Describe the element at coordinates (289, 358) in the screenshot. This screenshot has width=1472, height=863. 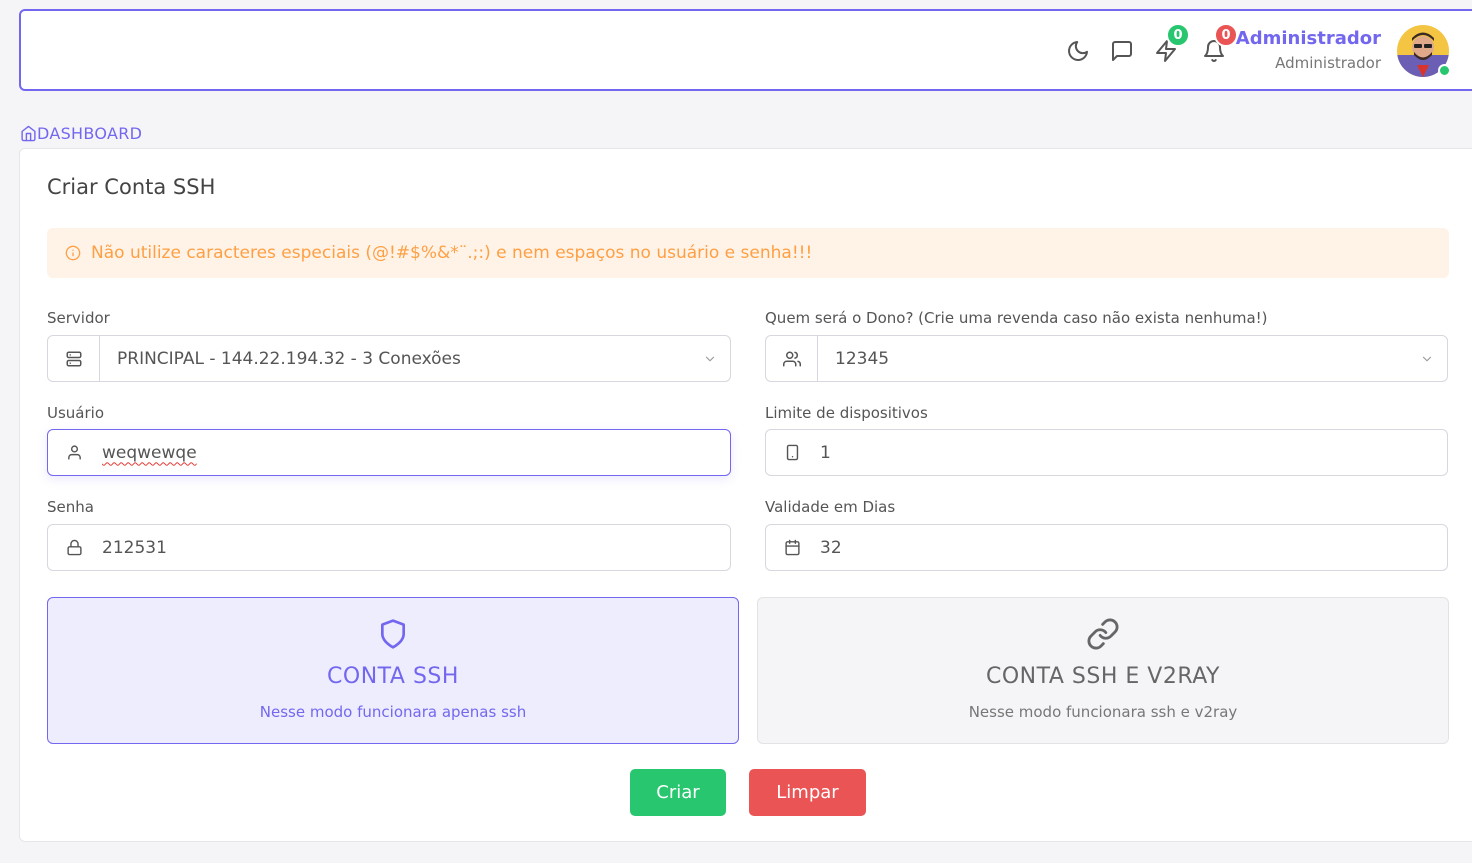
I see `servidor-value: PRINCIPAL - 144.22.194.32 - 3 Conexões` at that location.